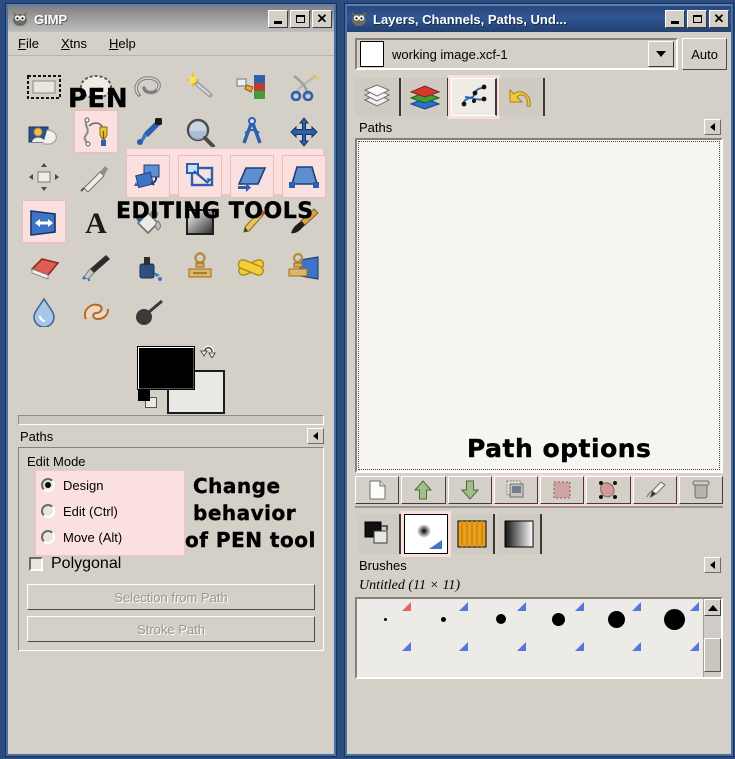 Image resolution: width=735 pixels, height=759 pixels. I want to click on chevron-down-icon, so click(661, 54).